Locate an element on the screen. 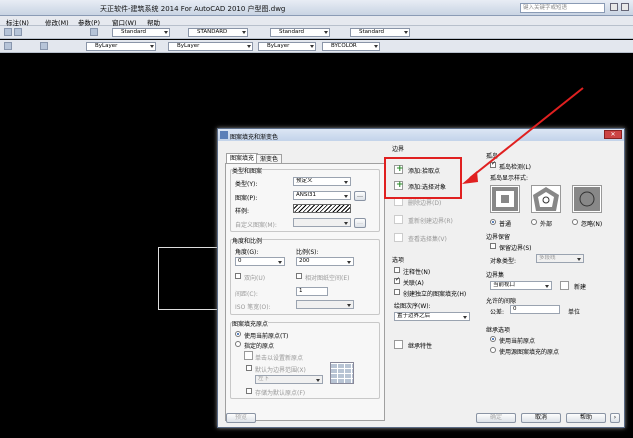 This screenshot has width=633, height=438. custom-pattern-select is located at coordinates (322, 222).